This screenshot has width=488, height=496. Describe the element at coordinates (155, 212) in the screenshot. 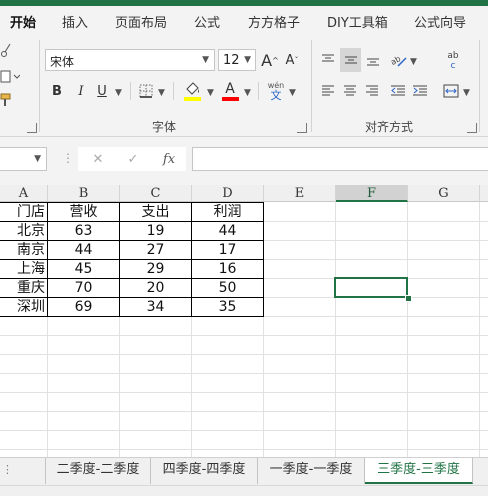

I see `table-header-cell: 支出` at that location.